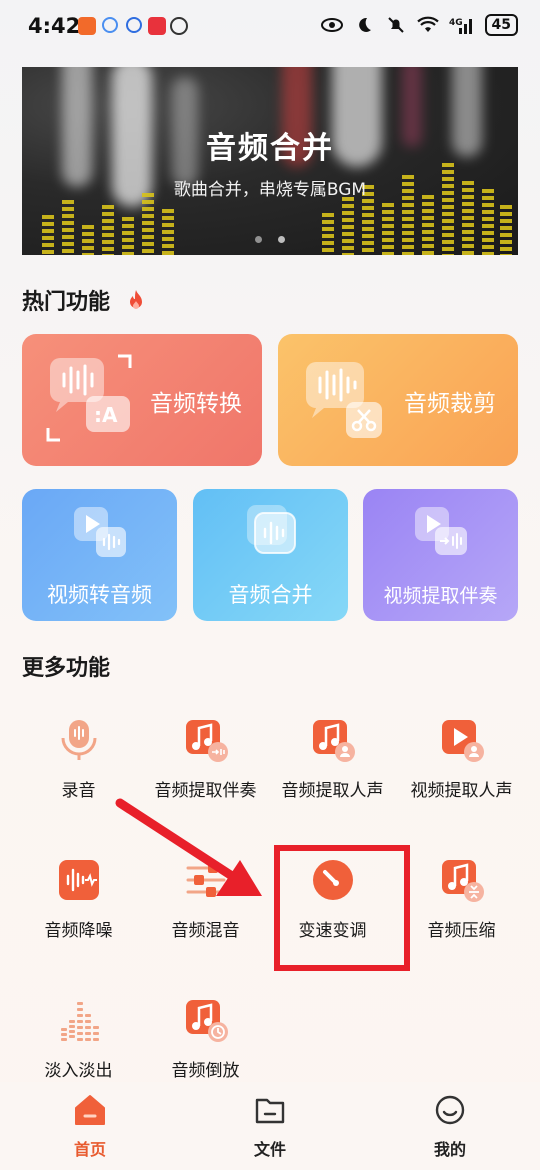 The width and height of the screenshot is (540, 1170). I want to click on folder-icon, so click(270, 1111).